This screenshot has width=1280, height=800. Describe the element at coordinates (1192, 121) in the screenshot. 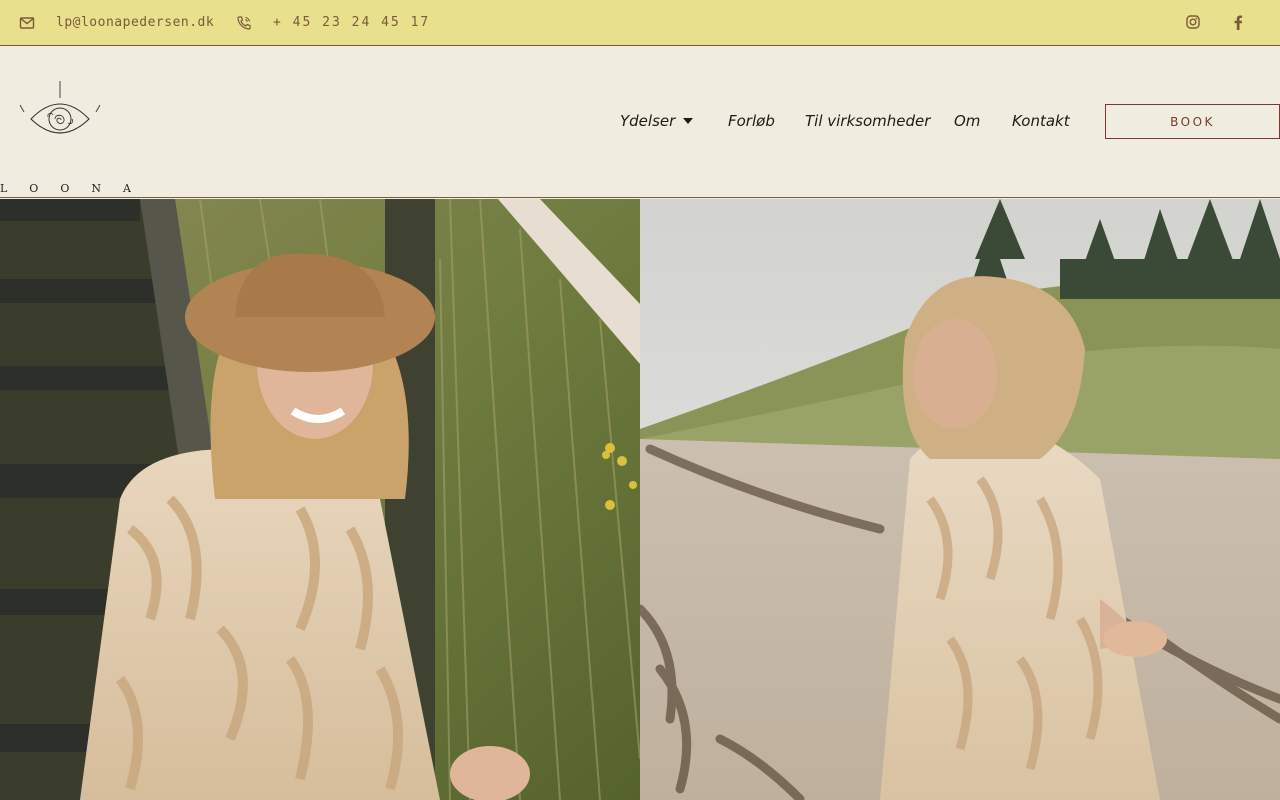

I see `book-button: BOOK` at that location.